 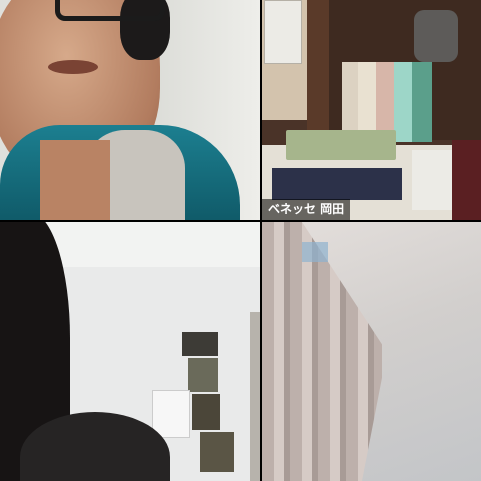 What do you see at coordinates (341, 145) in the screenshot?
I see `book-stack-green` at bounding box center [341, 145].